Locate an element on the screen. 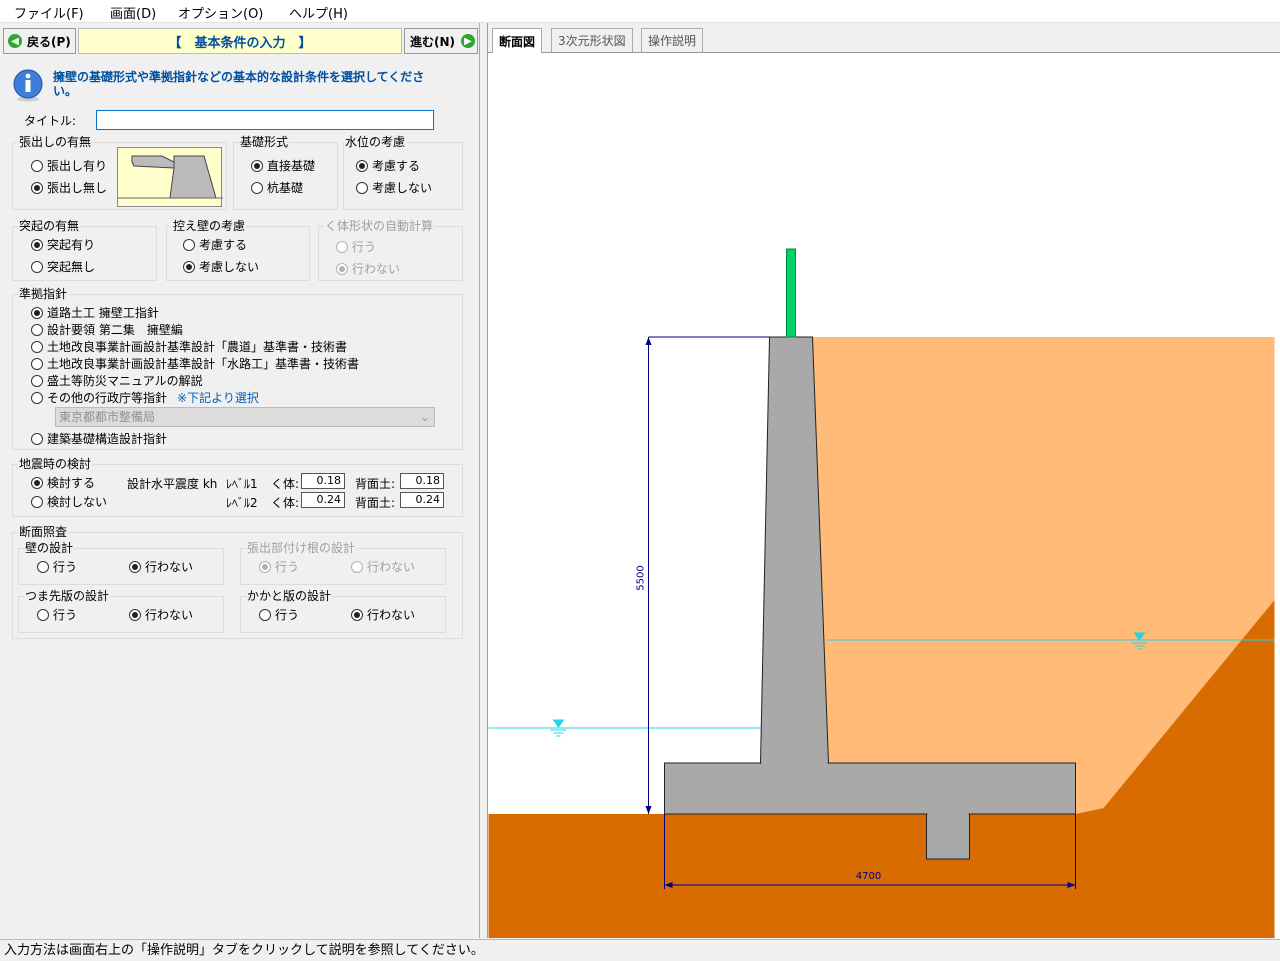  standard-option-3: 土地改良事業計画設計基準設計「農道」基準書・技術書 is located at coordinates (189, 347).